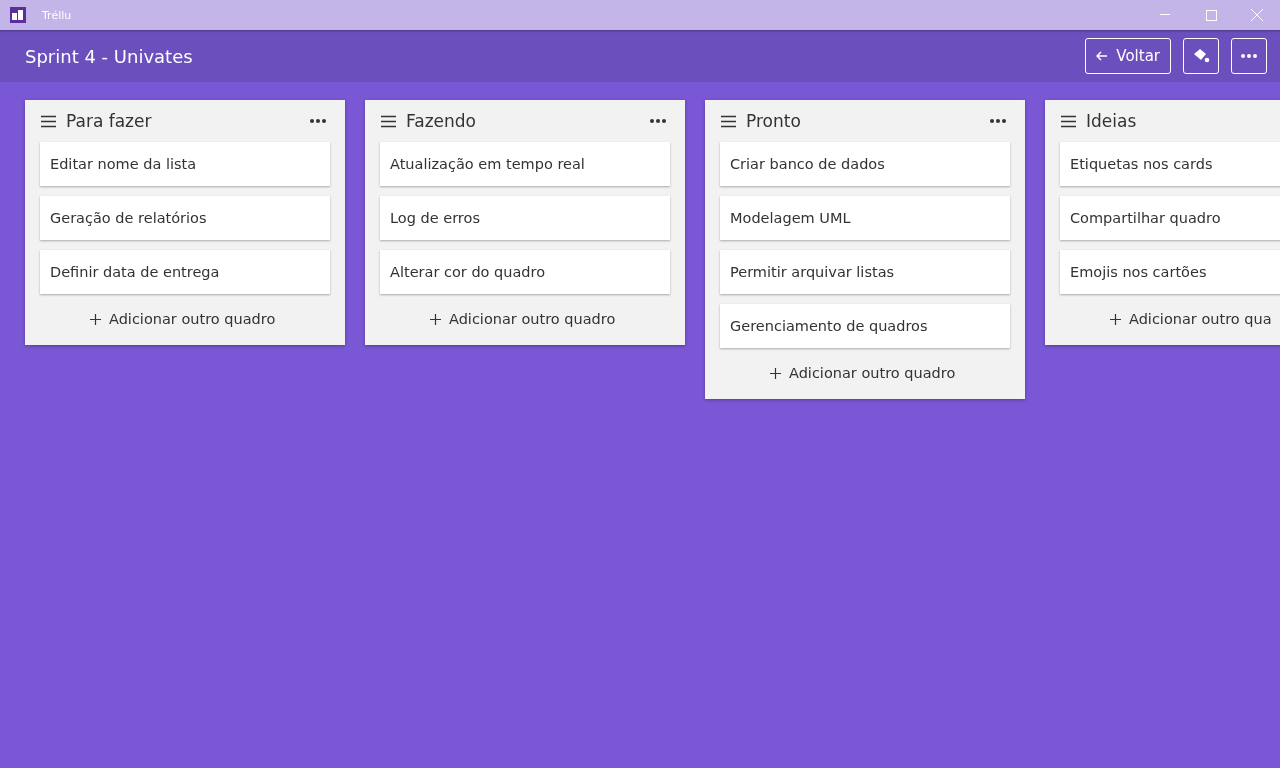  Describe the element at coordinates (865, 272) in the screenshot. I see `task-card: Permitir arquivar listas` at that location.